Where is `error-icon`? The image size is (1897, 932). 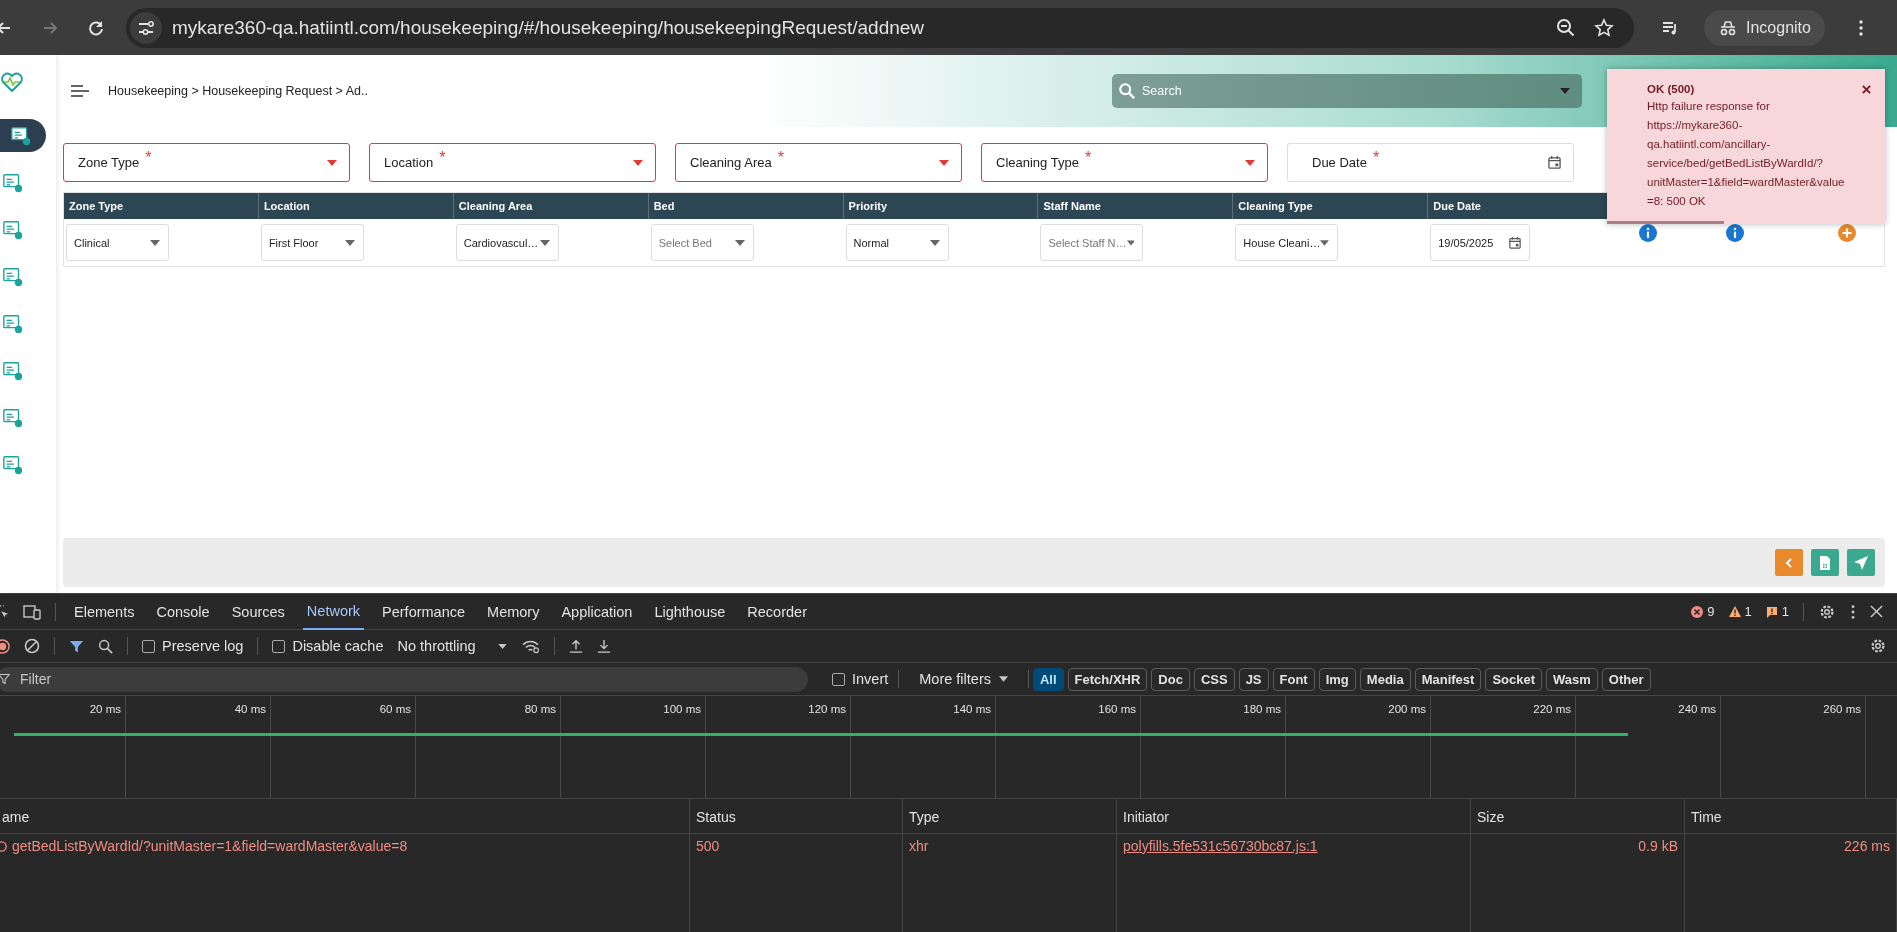 error-icon is located at coordinates (1697, 611).